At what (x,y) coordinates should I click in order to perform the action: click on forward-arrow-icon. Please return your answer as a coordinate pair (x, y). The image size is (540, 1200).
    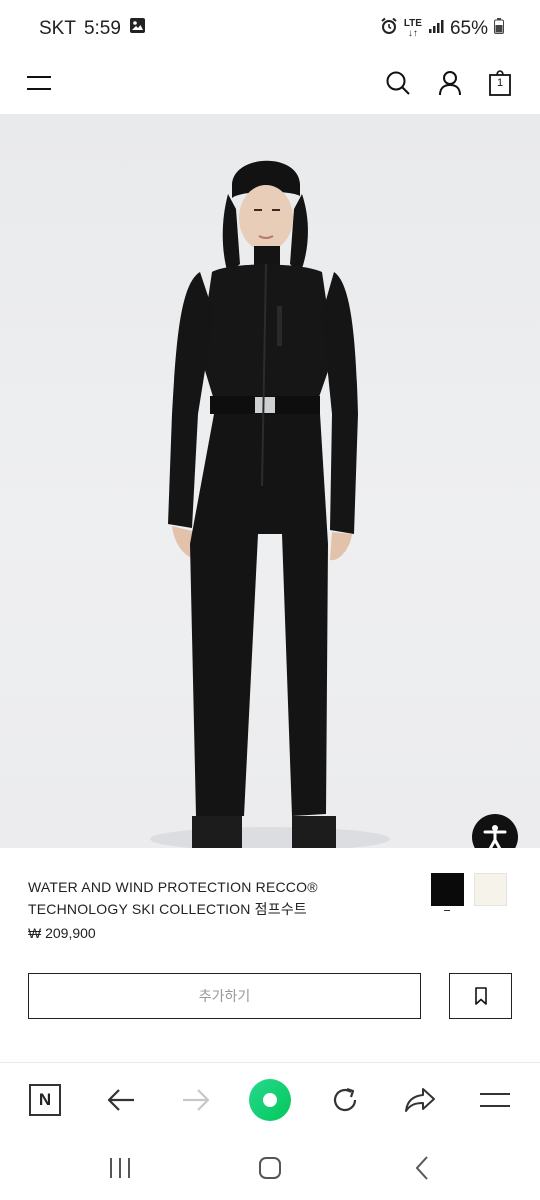
    Looking at the image, I should click on (196, 1100).